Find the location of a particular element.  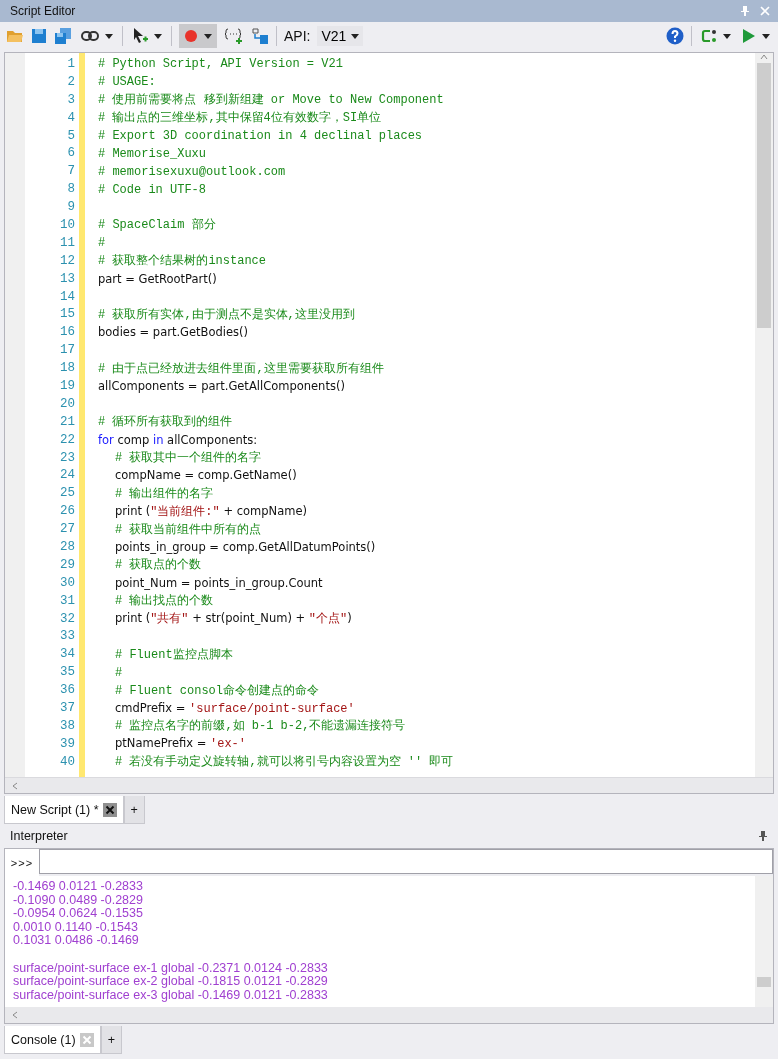

line-number: 7 is located at coordinates (70, 171).